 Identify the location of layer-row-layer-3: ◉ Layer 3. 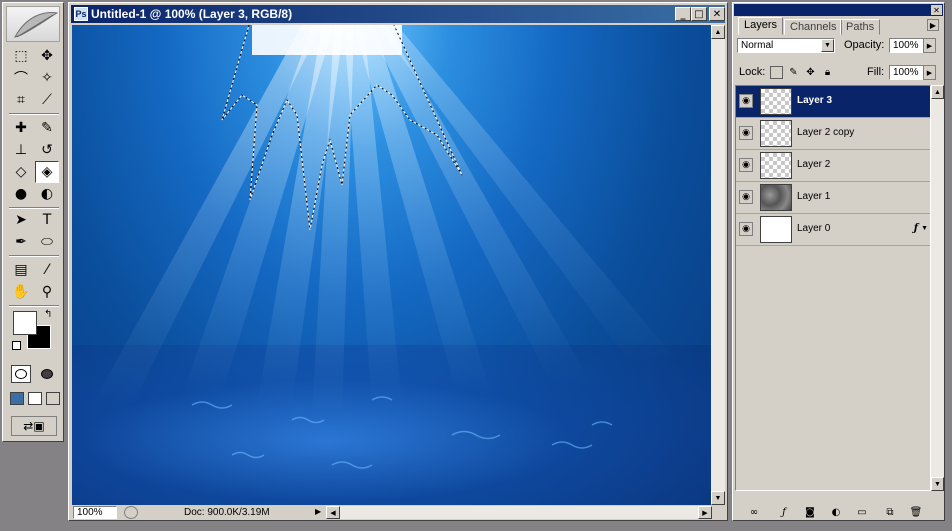
(833, 102).